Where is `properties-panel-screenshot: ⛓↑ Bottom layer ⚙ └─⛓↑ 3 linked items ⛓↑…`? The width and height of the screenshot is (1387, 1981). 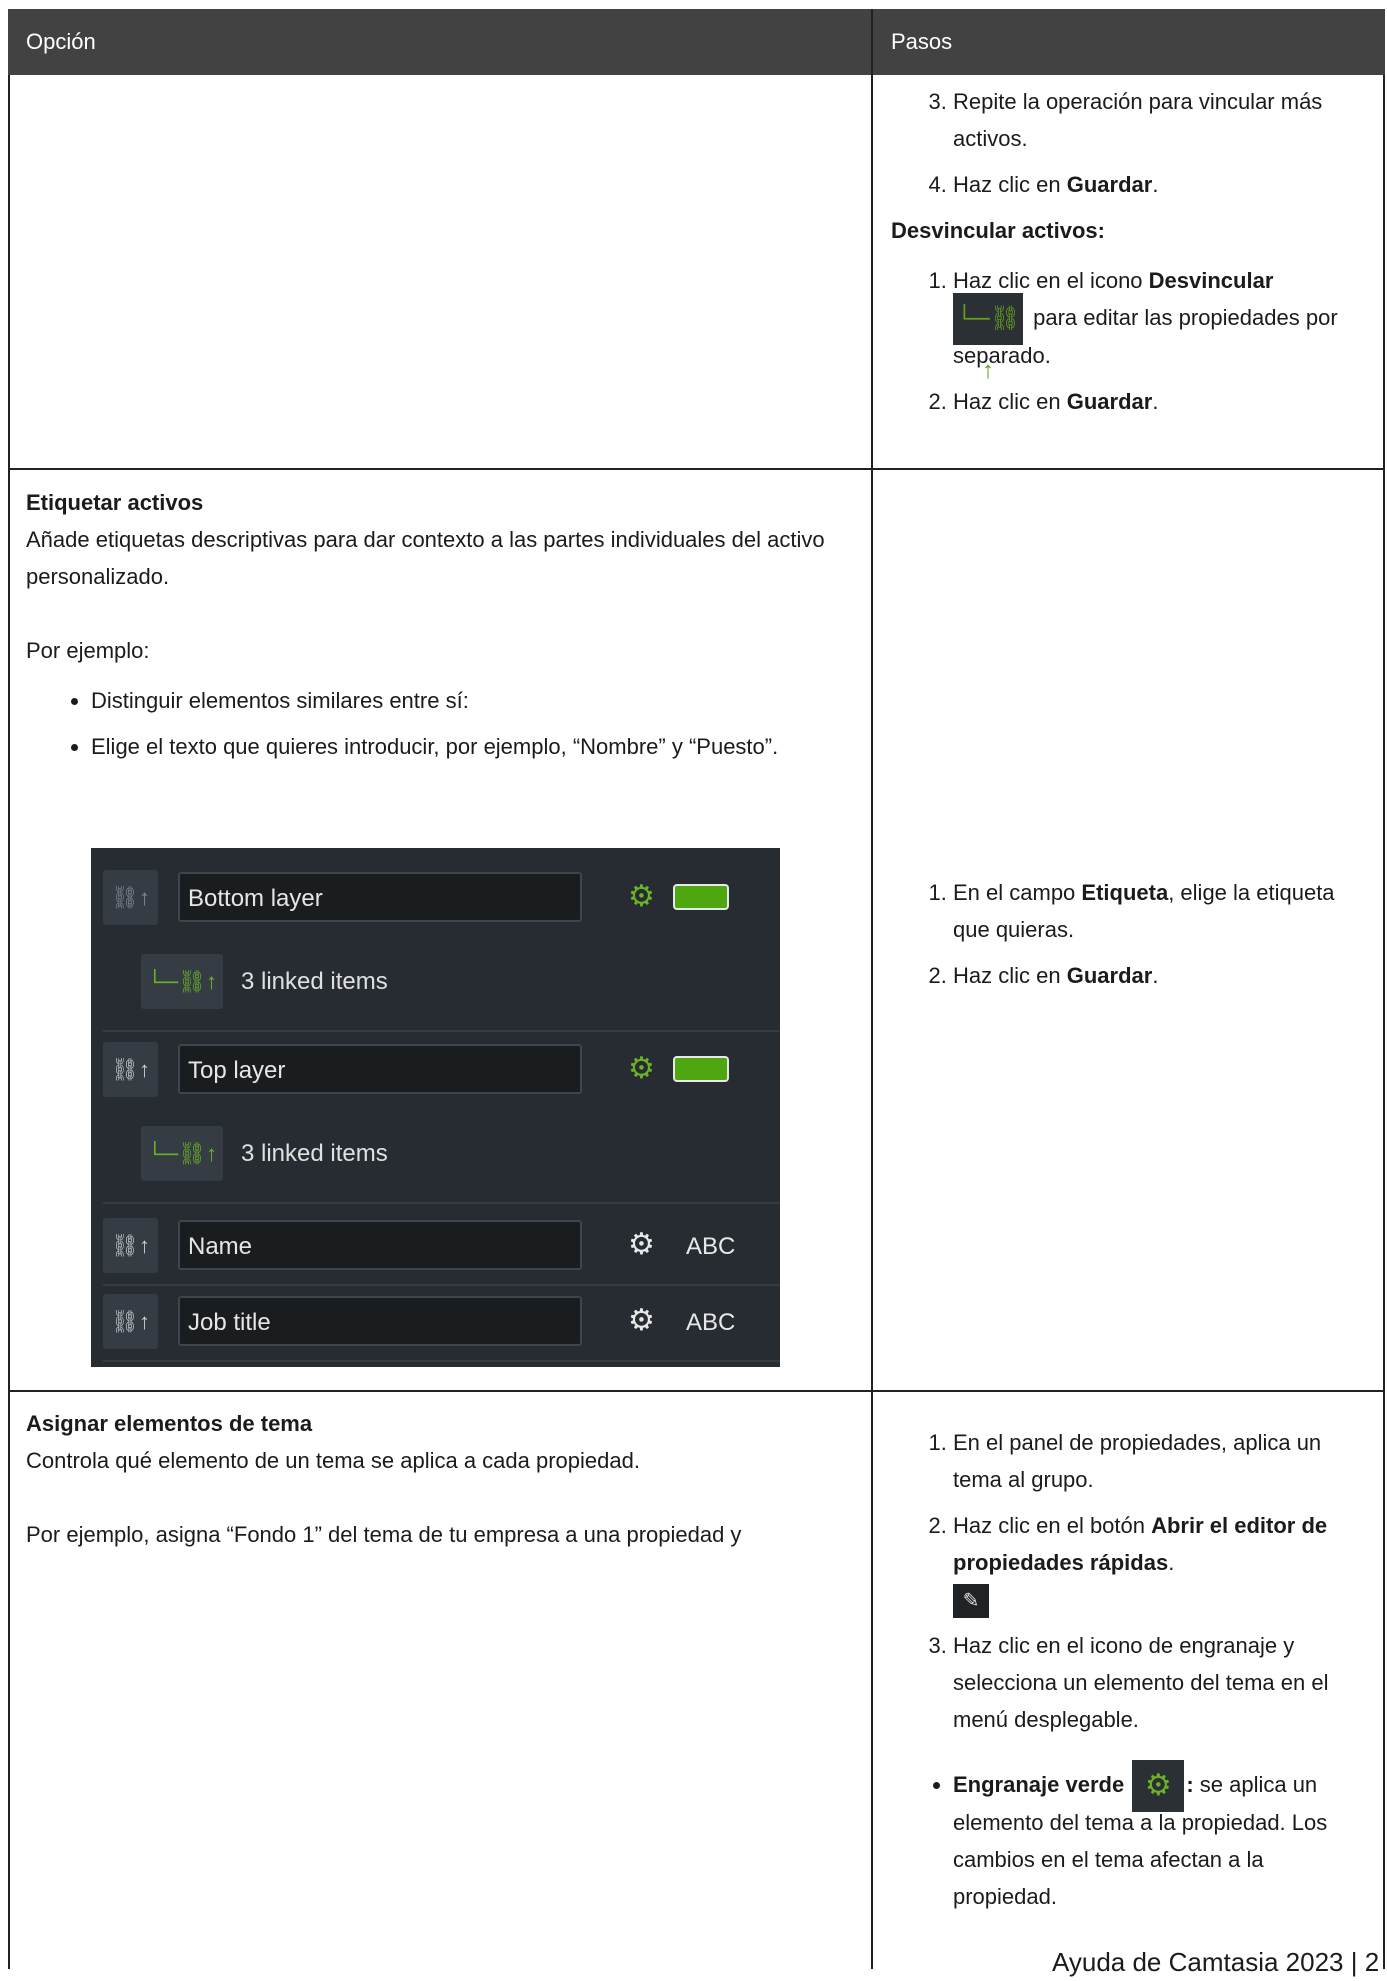 properties-panel-screenshot: ⛓↑ Bottom layer ⚙ └─⛓↑ 3 linked items ⛓↑… is located at coordinates (435, 1107).